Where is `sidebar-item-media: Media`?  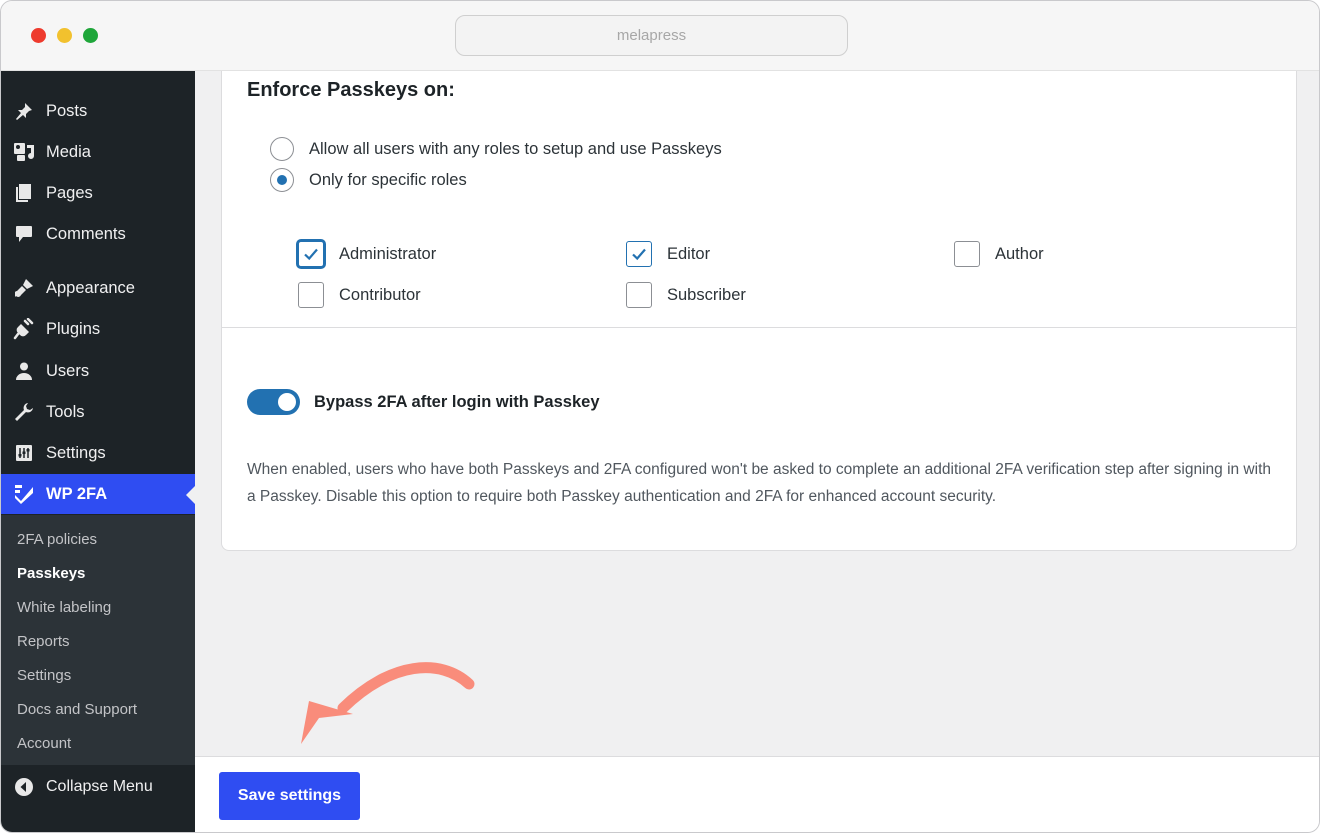
sidebar-item-media: Media is located at coordinates (98, 152).